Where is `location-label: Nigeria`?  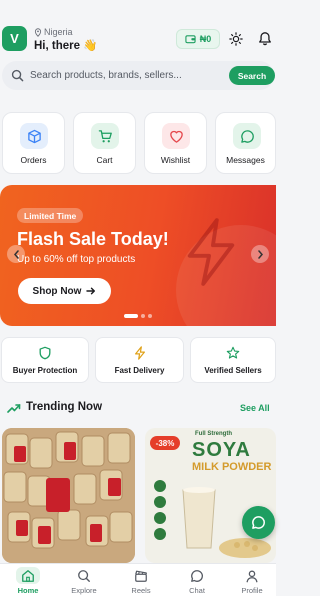 location-label: Nigeria is located at coordinates (53, 32).